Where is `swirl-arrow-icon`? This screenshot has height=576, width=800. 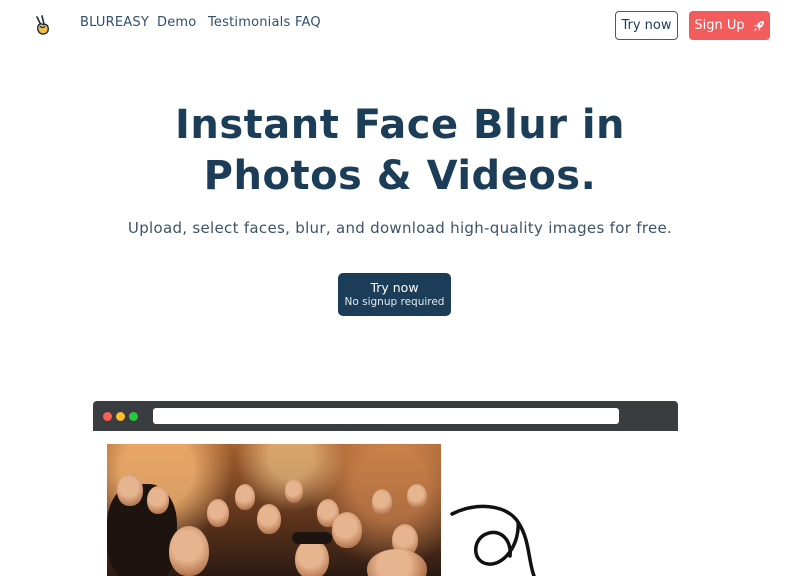
swirl-arrow-icon is located at coordinates (493, 540).